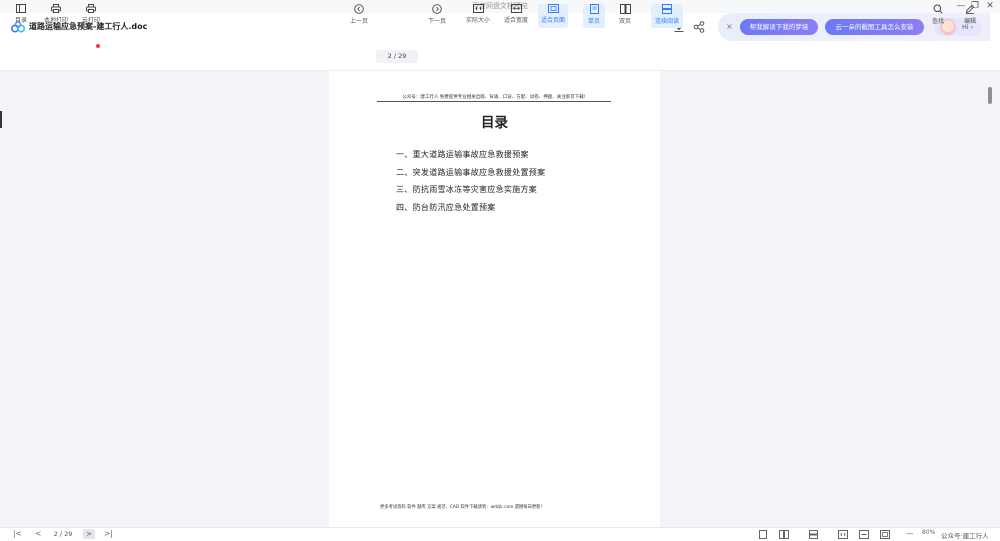 The image size is (1000, 541). I want to click on next-circle-icon, so click(437, 9).